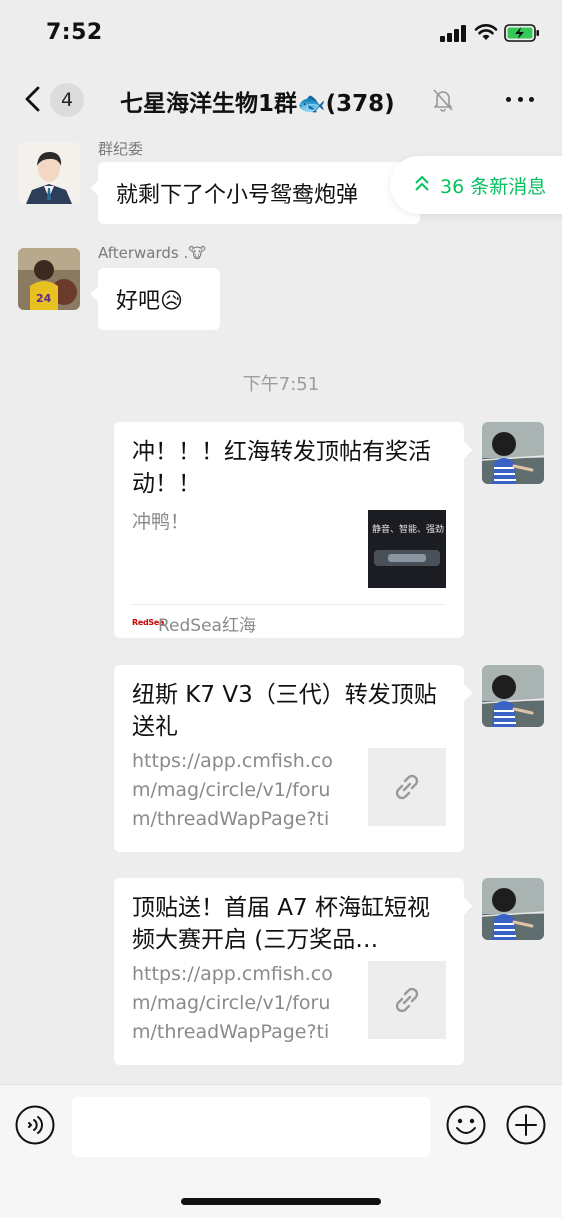  What do you see at coordinates (152, 253) in the screenshot?
I see `sender-name: Afterwards .🐮` at bounding box center [152, 253].